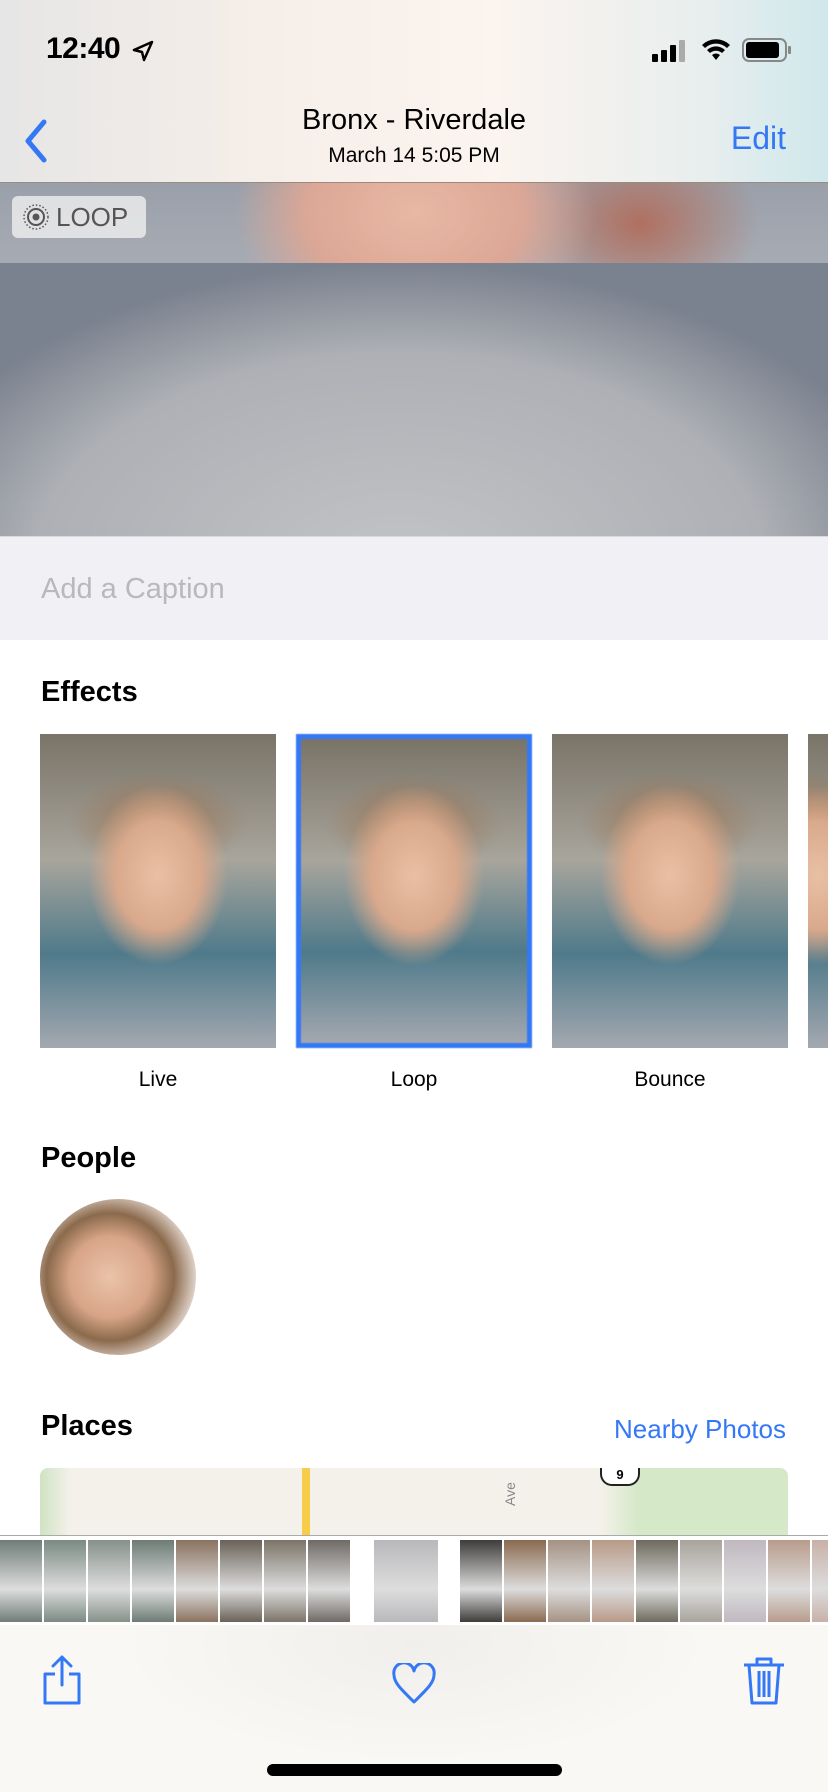  Describe the element at coordinates (509, 1494) in the screenshot. I see `map-street-label: Ave` at that location.